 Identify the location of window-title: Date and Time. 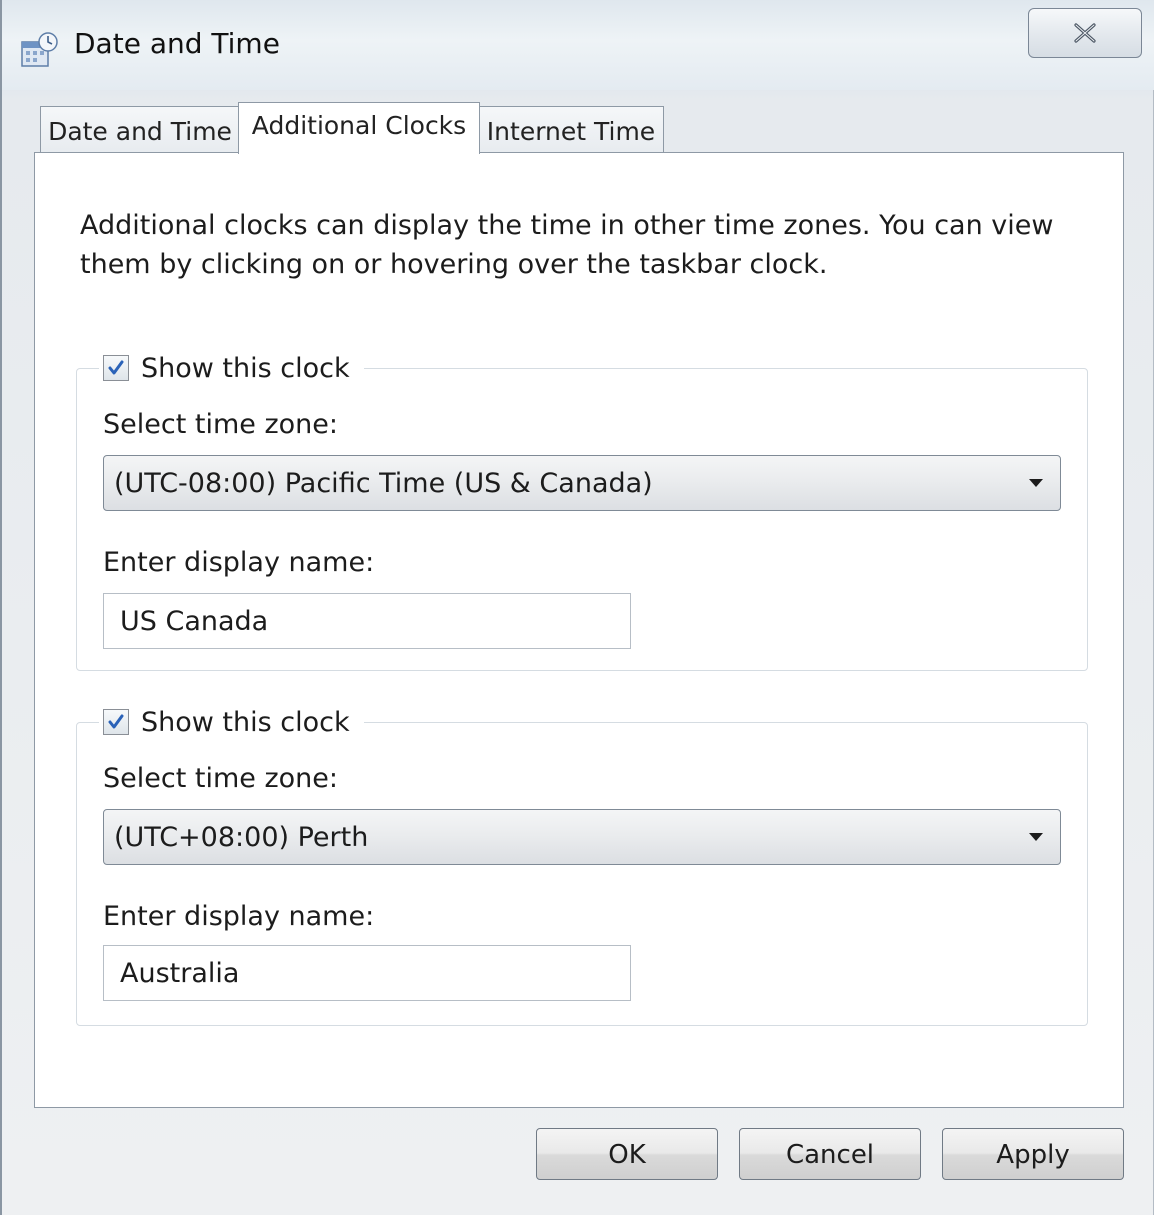
(177, 43).